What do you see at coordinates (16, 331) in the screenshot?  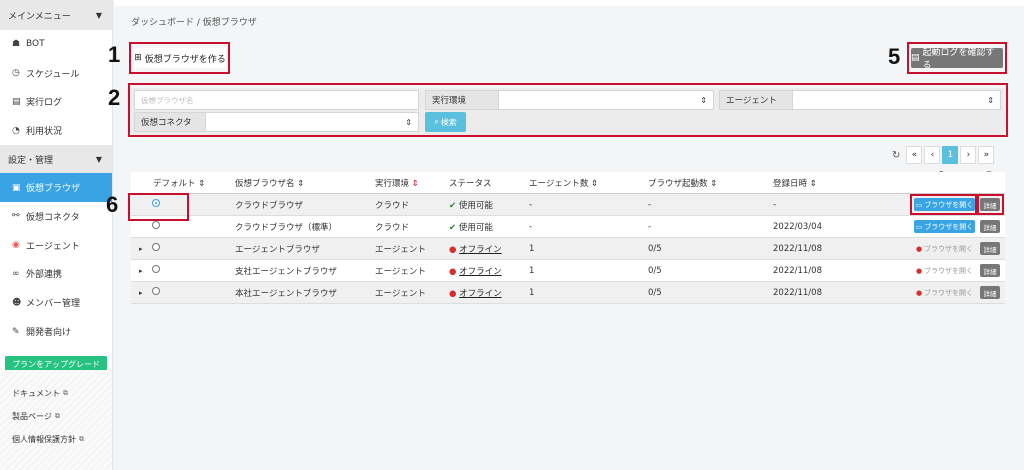 I see `wrench-icon: ✎` at bounding box center [16, 331].